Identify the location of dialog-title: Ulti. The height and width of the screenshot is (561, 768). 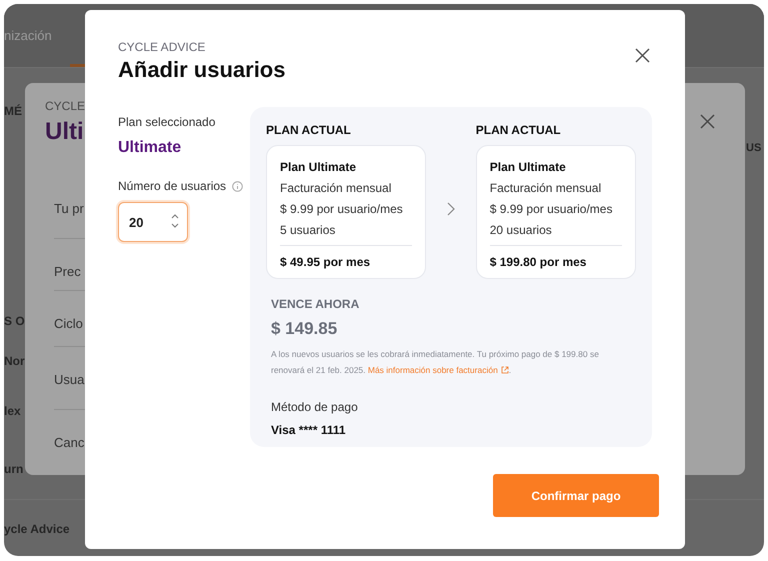
(64, 132).